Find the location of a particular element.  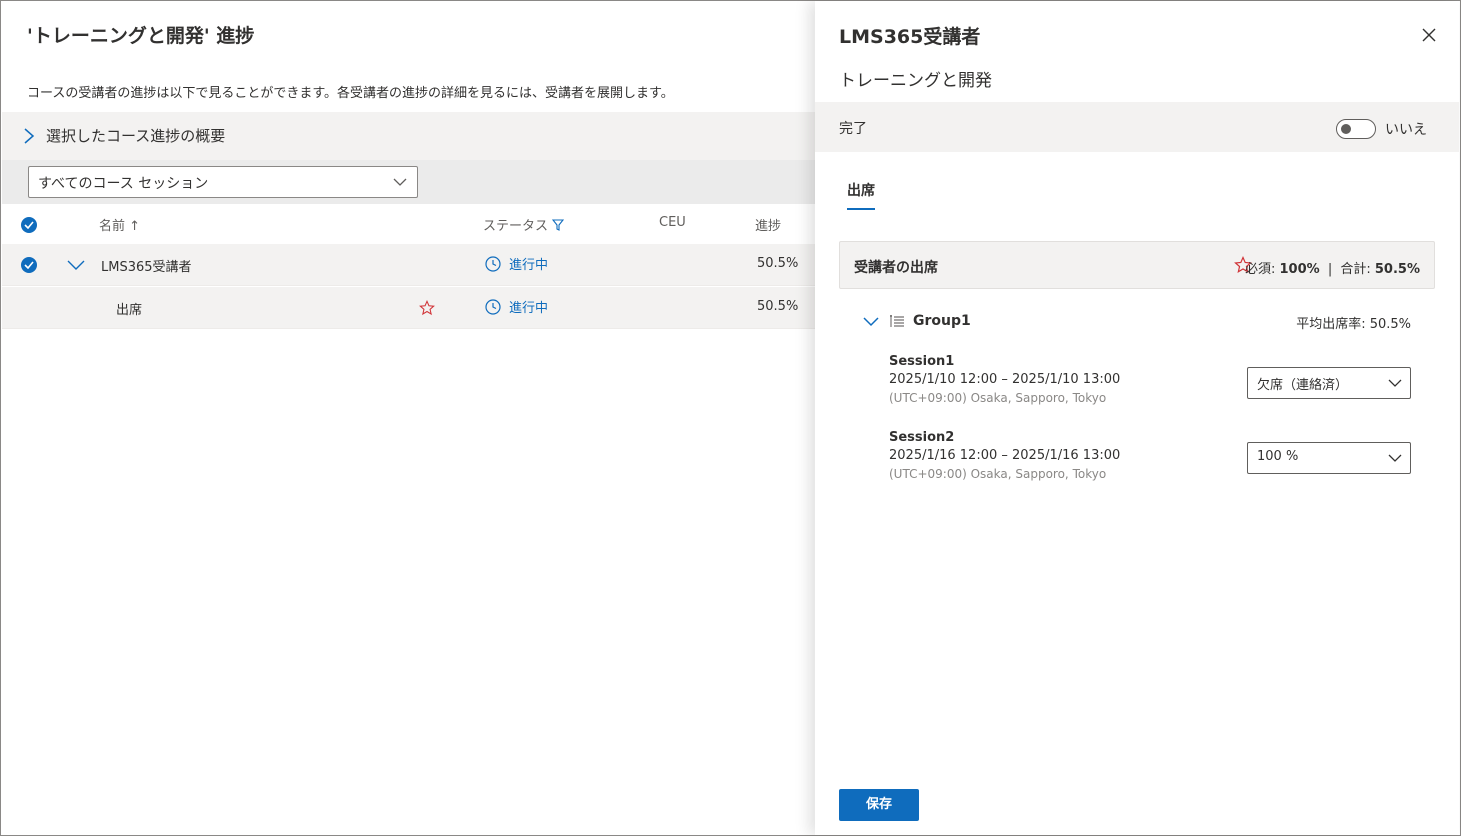

panel-subtitle: トレーニングと開発 is located at coordinates (915, 81).